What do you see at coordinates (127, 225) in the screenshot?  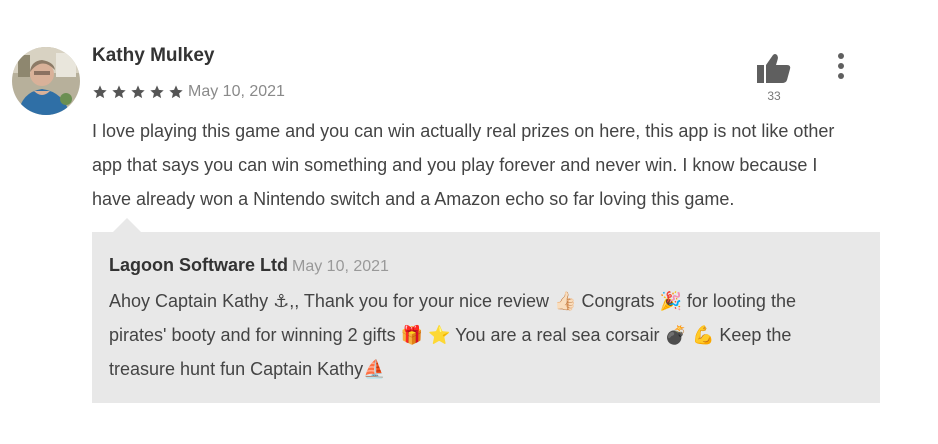 I see `reply-pointer` at bounding box center [127, 225].